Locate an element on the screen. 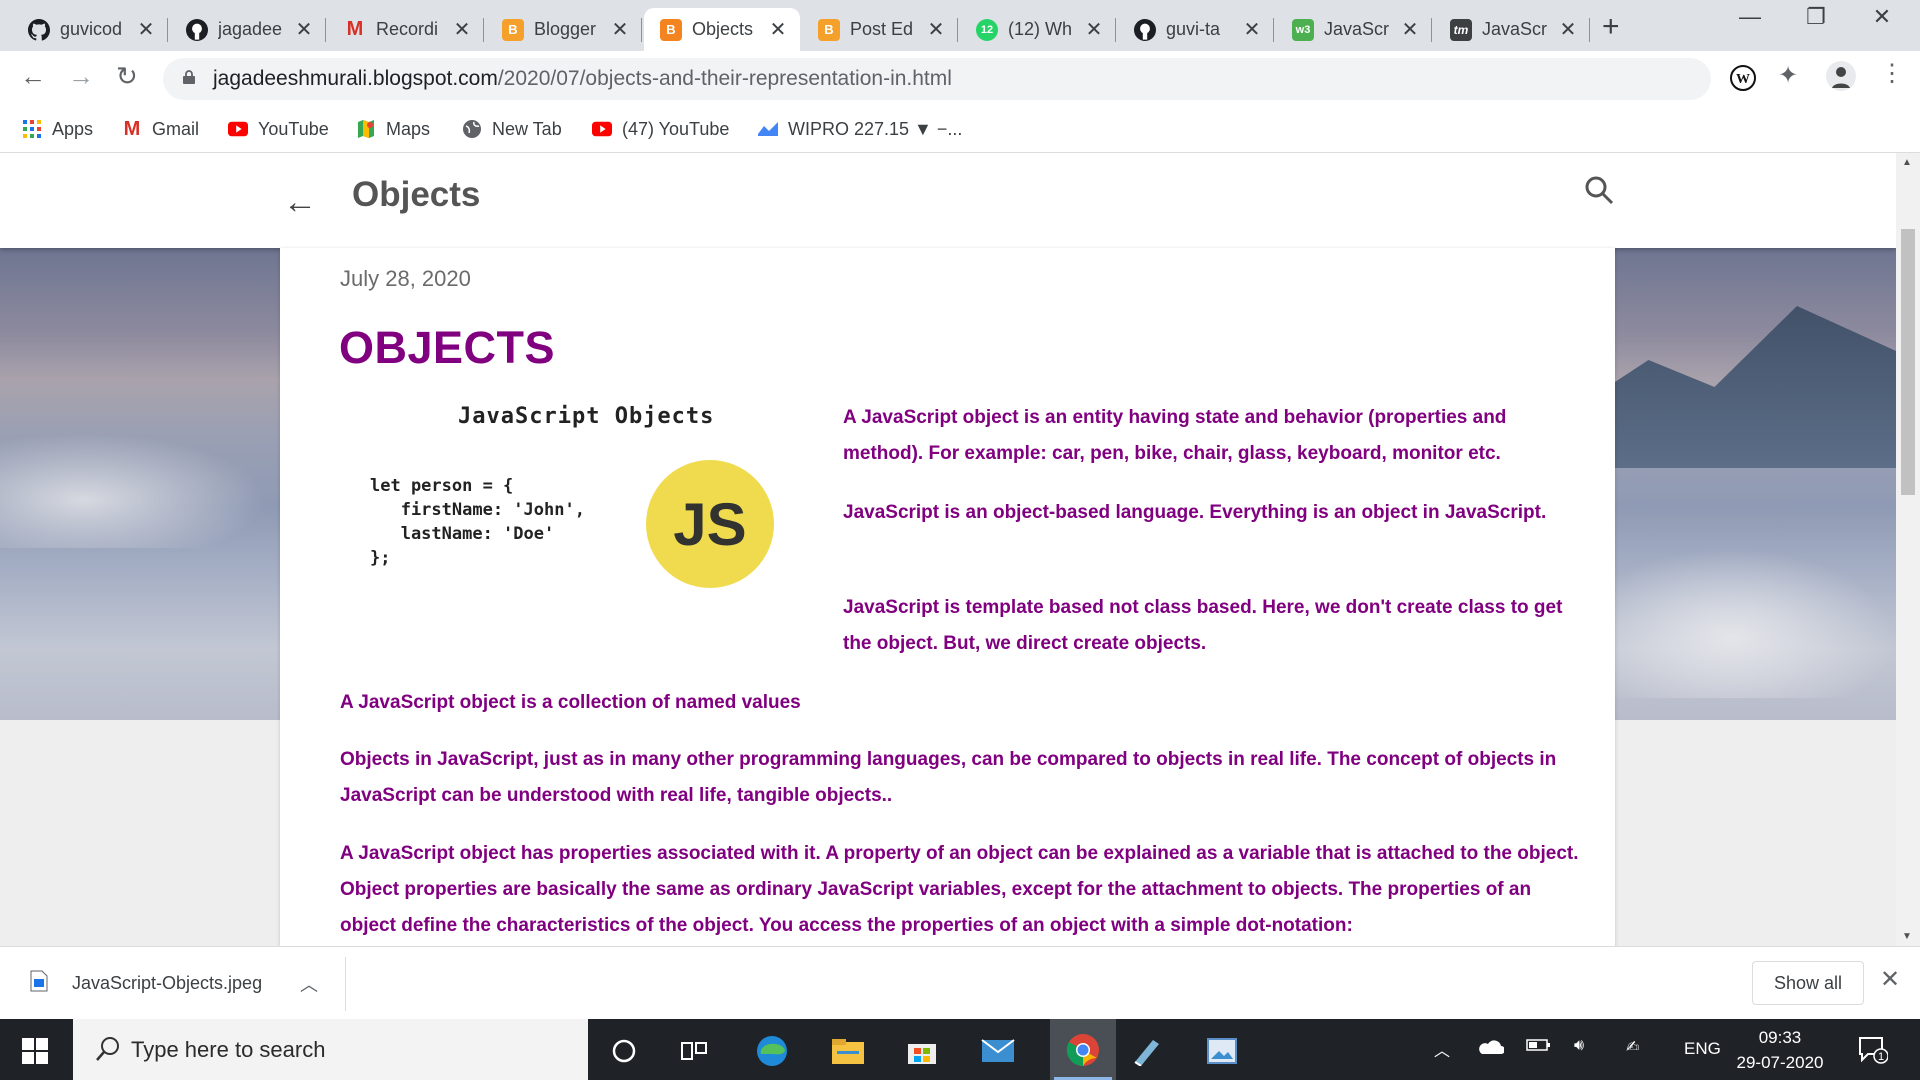 The width and height of the screenshot is (1920, 1080). post-heading: OBJECTS is located at coordinates (447, 347).